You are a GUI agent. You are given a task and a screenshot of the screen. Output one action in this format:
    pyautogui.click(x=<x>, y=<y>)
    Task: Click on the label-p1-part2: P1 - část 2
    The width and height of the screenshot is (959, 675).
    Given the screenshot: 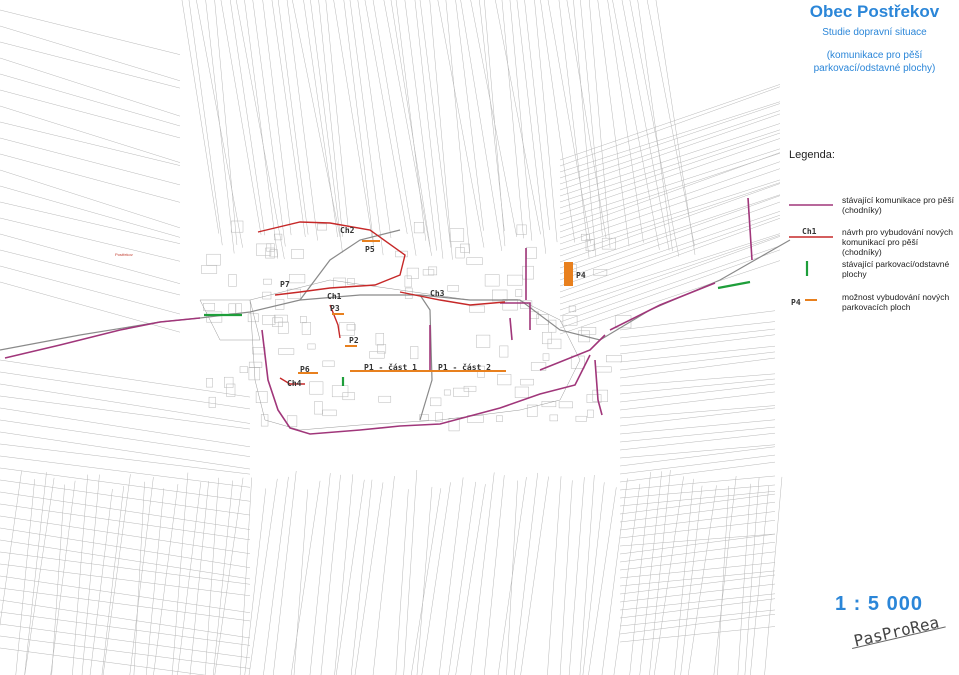 What is the action you would take?
    pyautogui.click(x=464, y=367)
    